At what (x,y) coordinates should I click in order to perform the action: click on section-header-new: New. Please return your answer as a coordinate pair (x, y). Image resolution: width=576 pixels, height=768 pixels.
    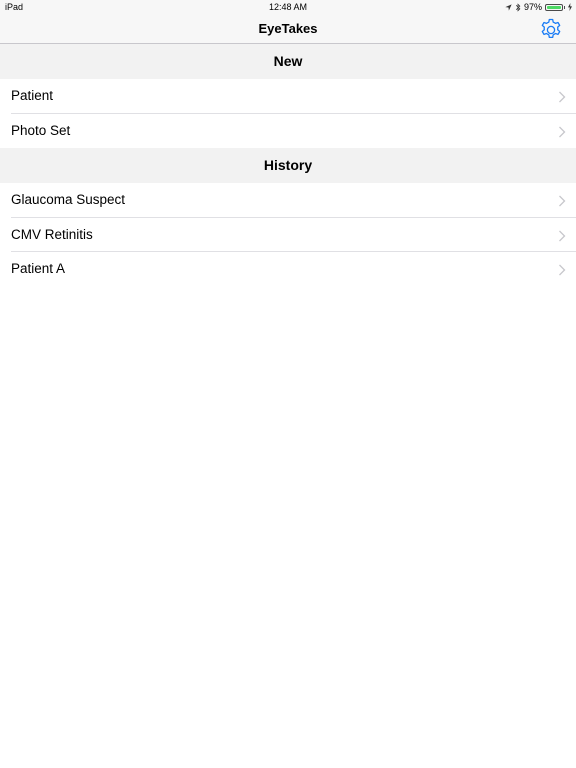
    Looking at the image, I should click on (288, 61).